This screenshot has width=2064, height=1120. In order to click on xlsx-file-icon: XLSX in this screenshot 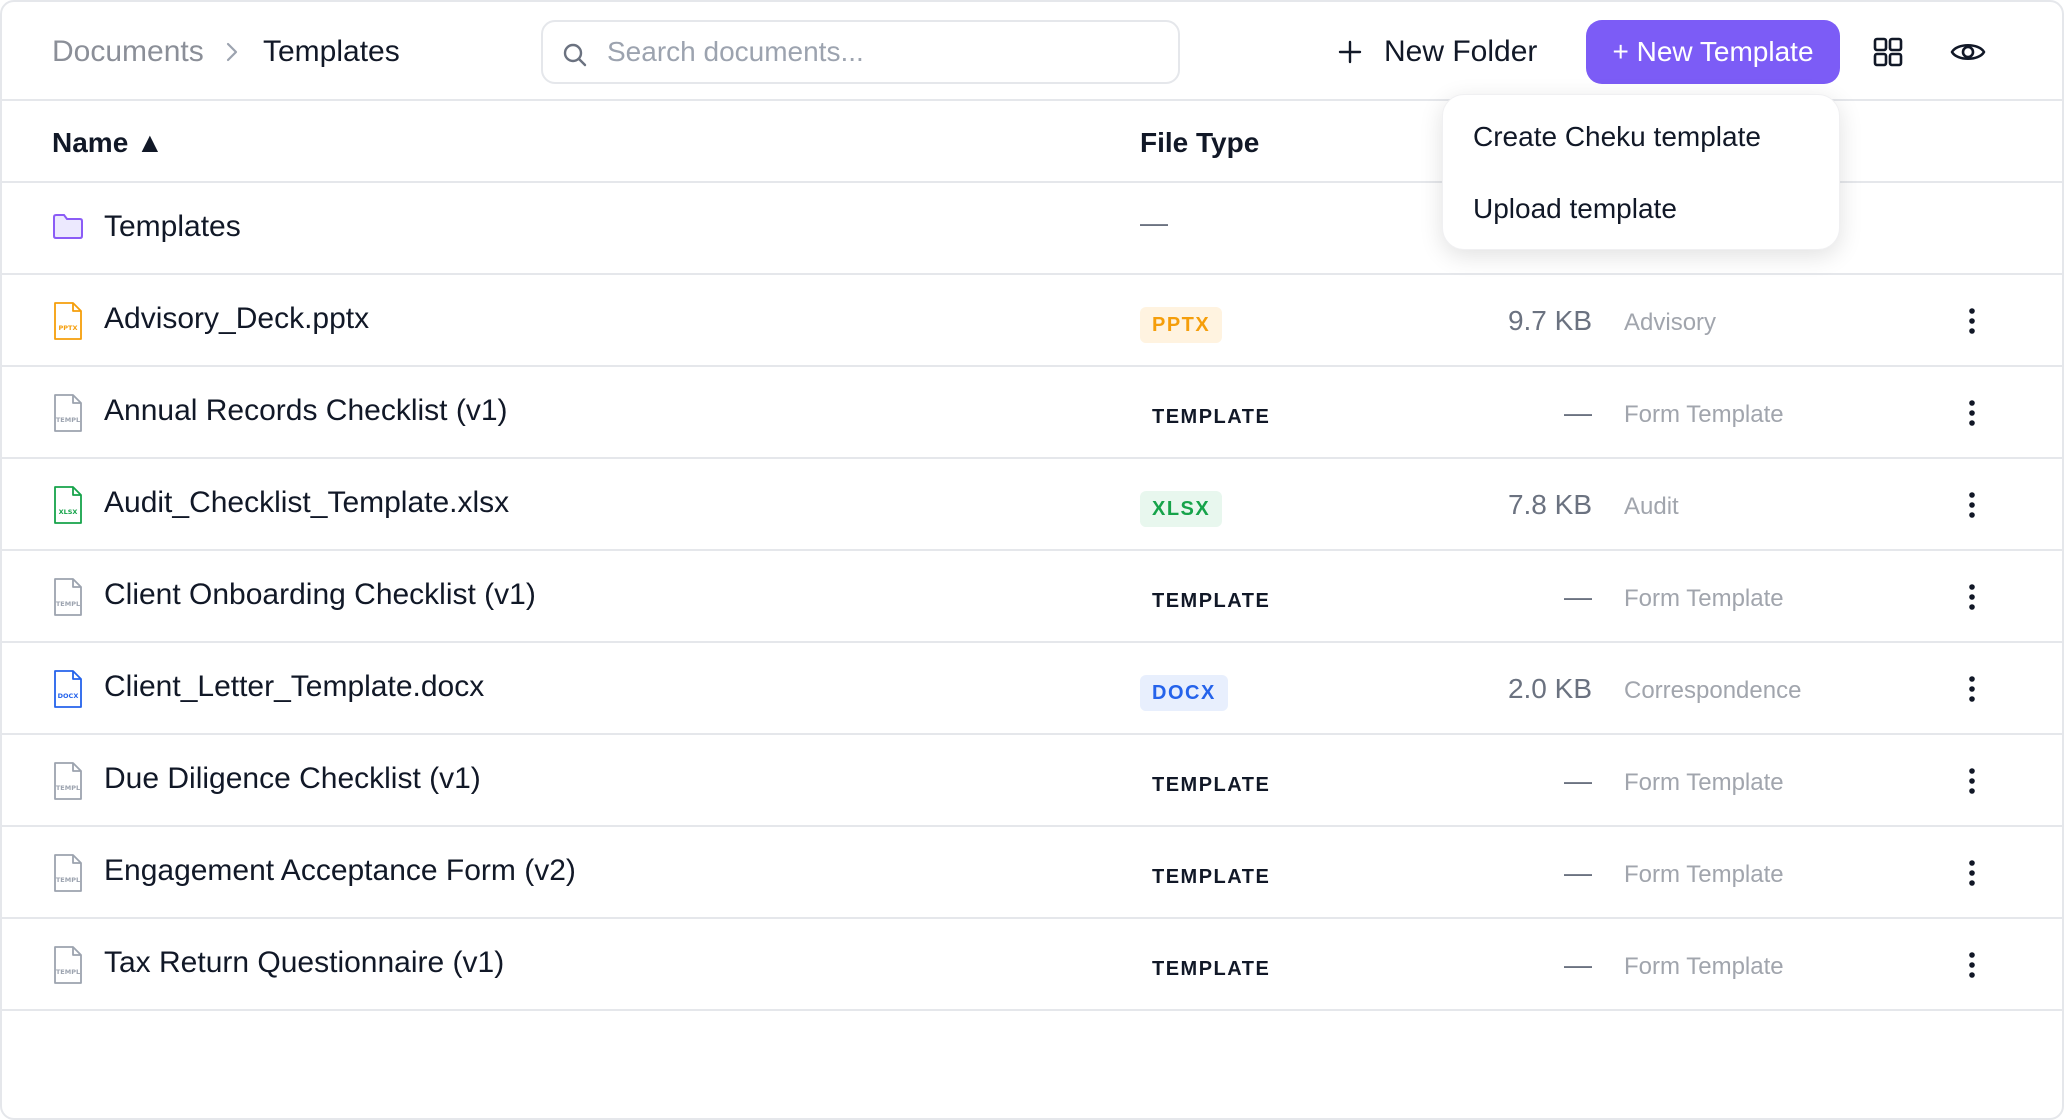, I will do `click(68, 505)`.